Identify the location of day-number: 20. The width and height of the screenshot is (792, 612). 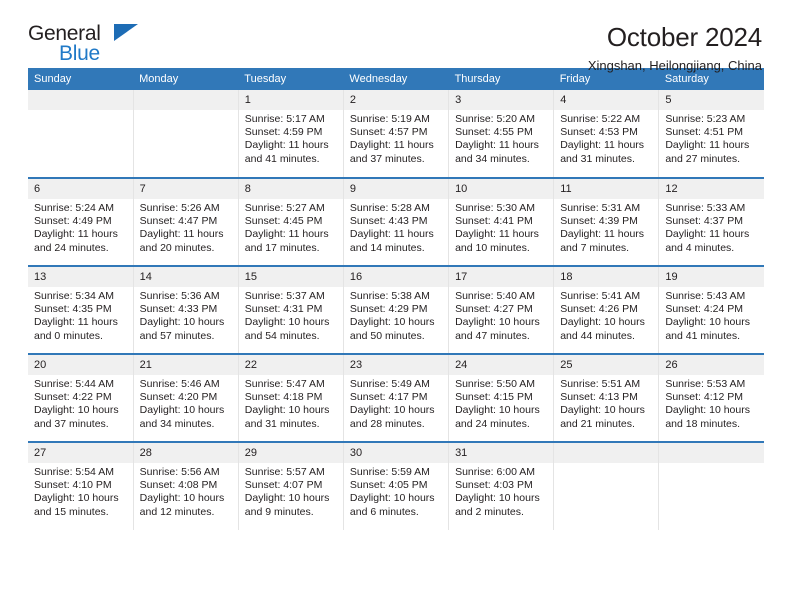
(80, 365).